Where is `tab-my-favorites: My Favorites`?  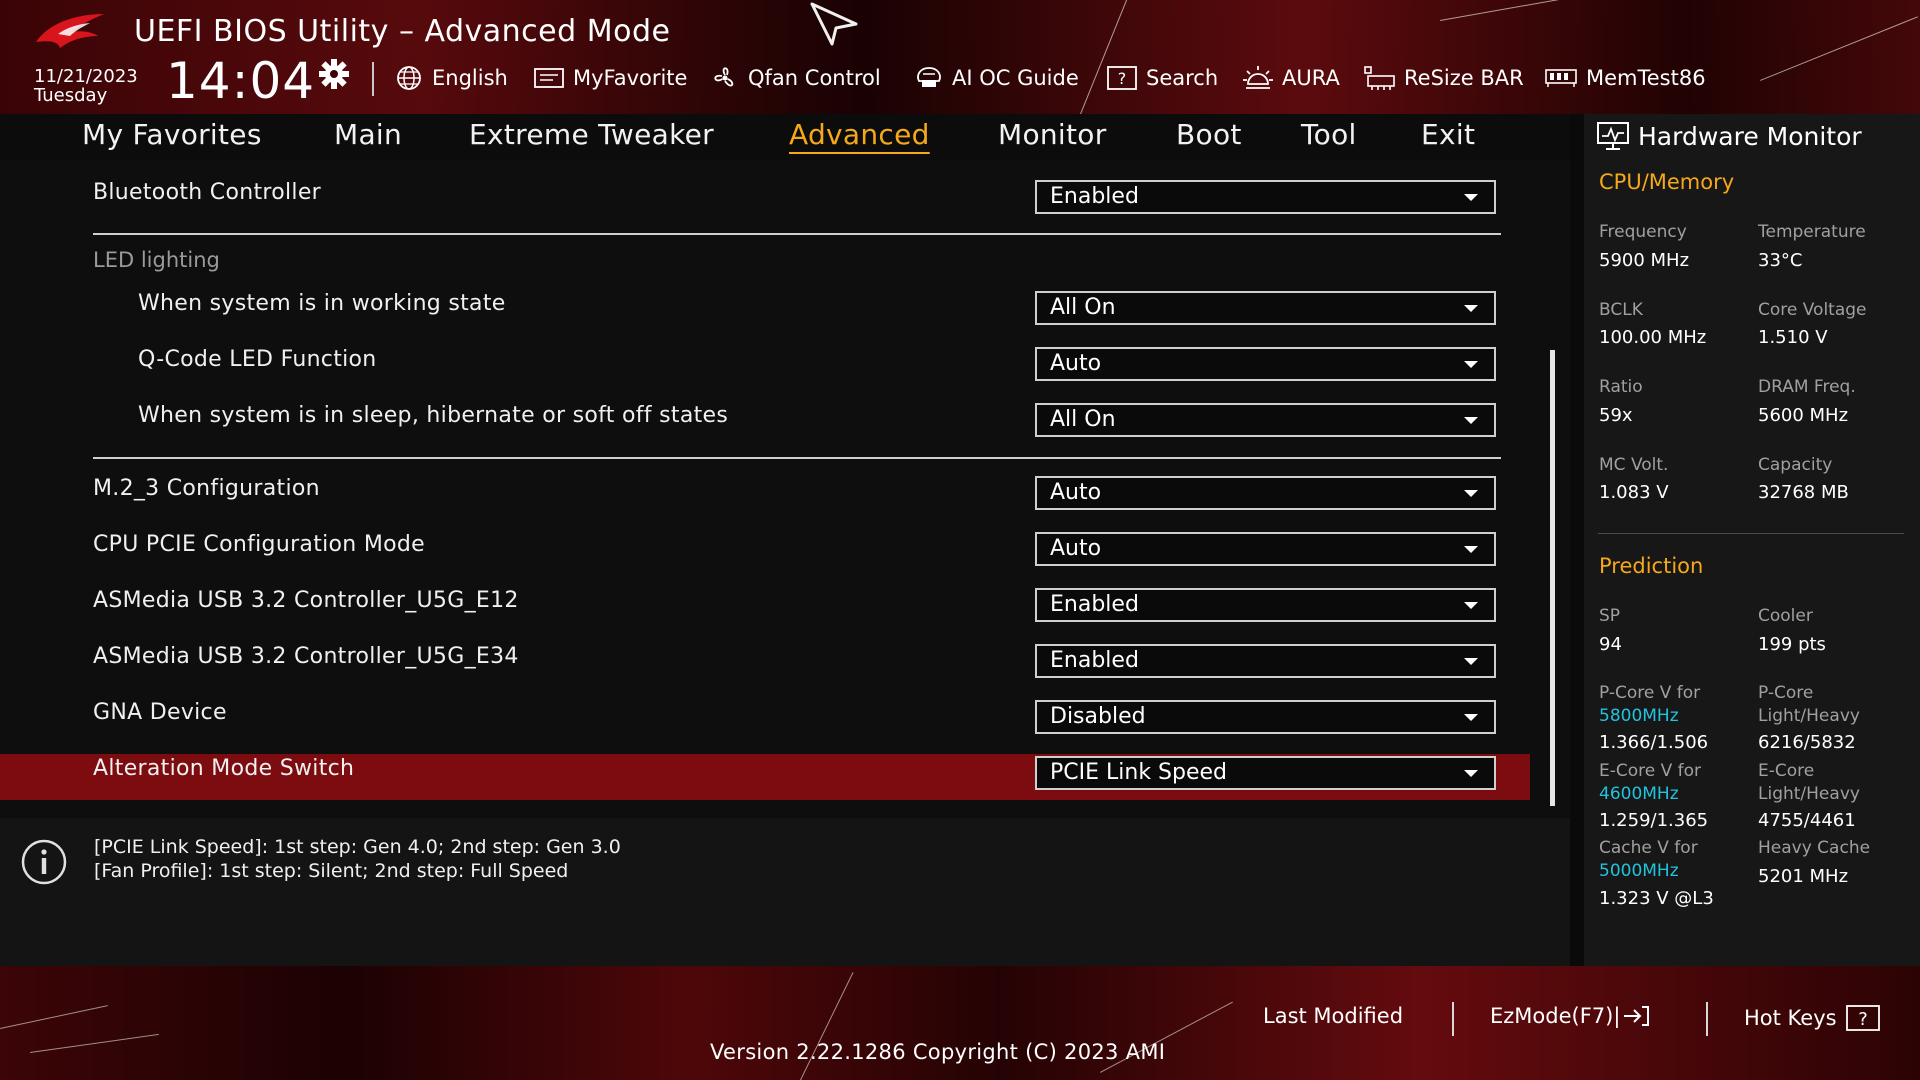
tab-my-favorites: My Favorites is located at coordinates (172, 134).